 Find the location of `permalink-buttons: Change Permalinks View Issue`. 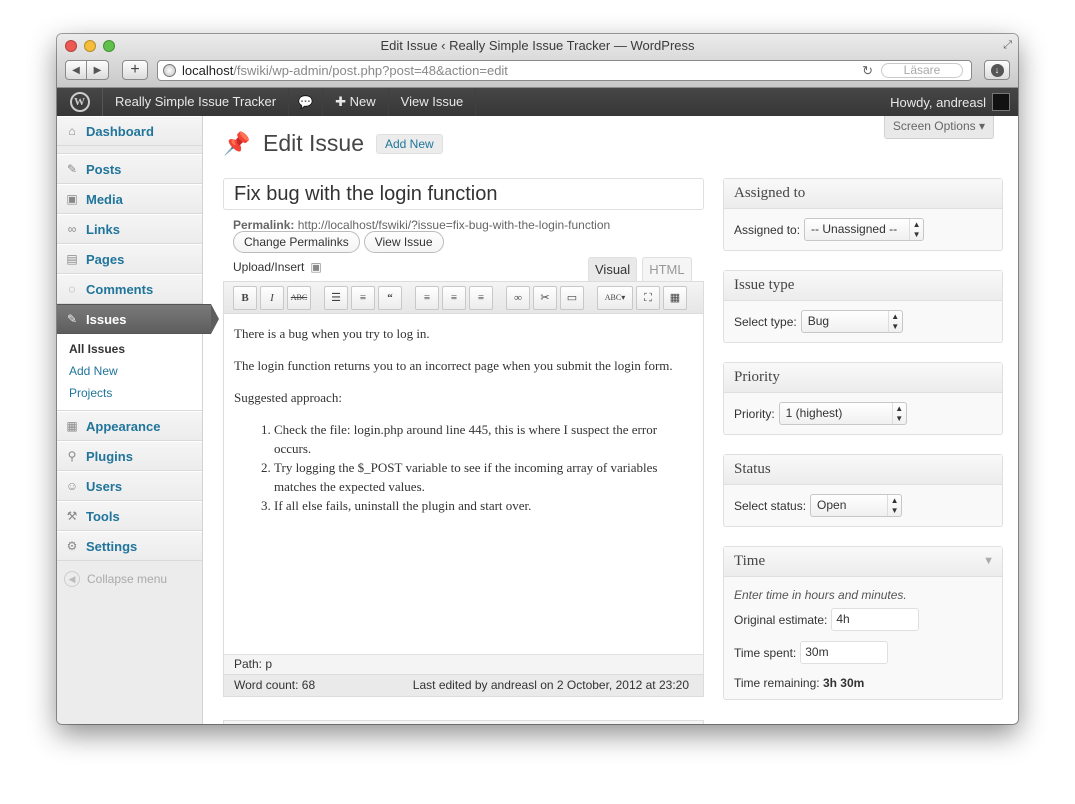

permalink-buttons: Change Permalinks View Issue is located at coordinates (338, 242).